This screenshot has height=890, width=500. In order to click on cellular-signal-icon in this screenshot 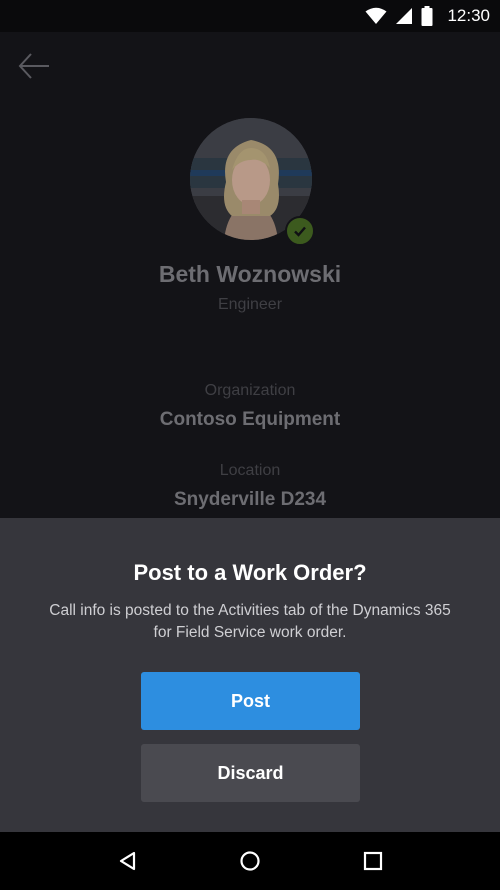, I will do `click(404, 16)`.